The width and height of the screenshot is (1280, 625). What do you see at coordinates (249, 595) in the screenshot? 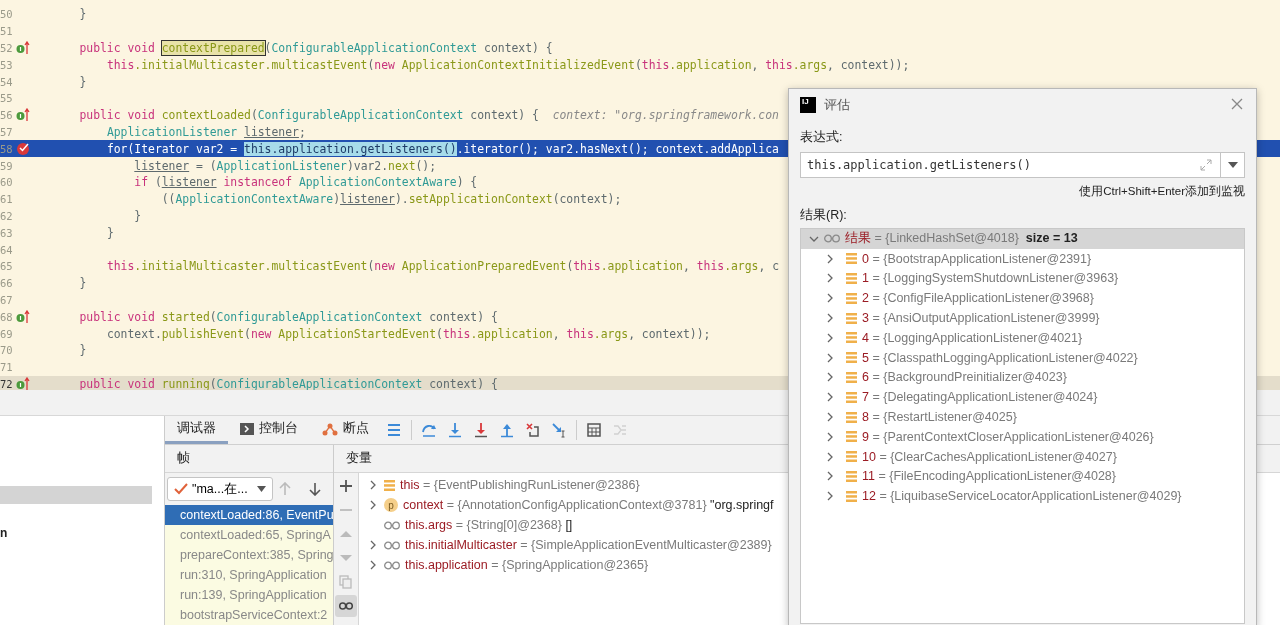
I see `stack-frame: run:139, SpringApplication` at bounding box center [249, 595].